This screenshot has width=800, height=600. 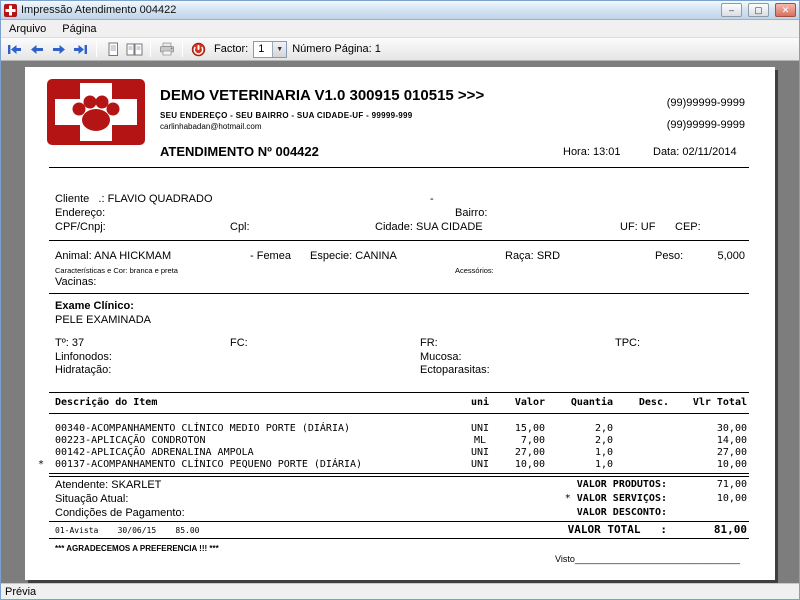 I want to click on menu-pagina: Página, so click(x=79, y=29).